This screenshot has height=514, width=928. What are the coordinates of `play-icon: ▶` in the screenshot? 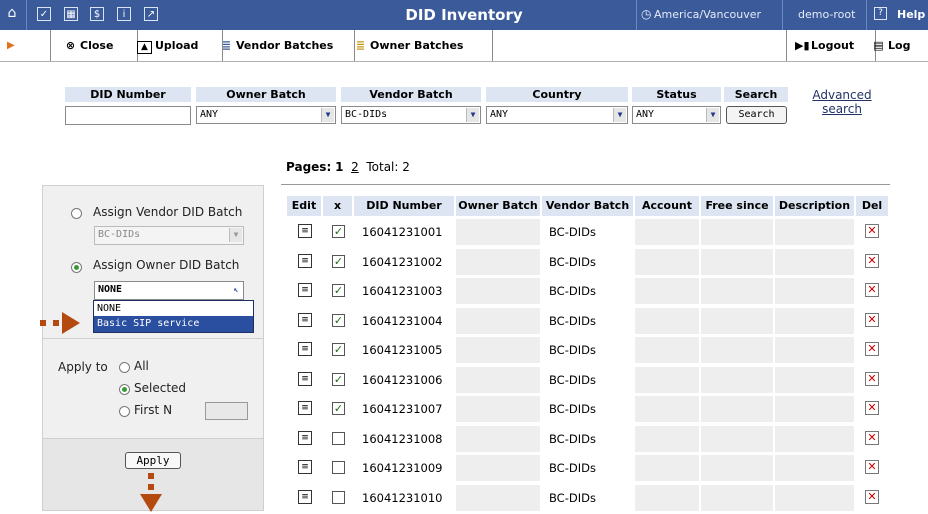 It's located at (11, 45).